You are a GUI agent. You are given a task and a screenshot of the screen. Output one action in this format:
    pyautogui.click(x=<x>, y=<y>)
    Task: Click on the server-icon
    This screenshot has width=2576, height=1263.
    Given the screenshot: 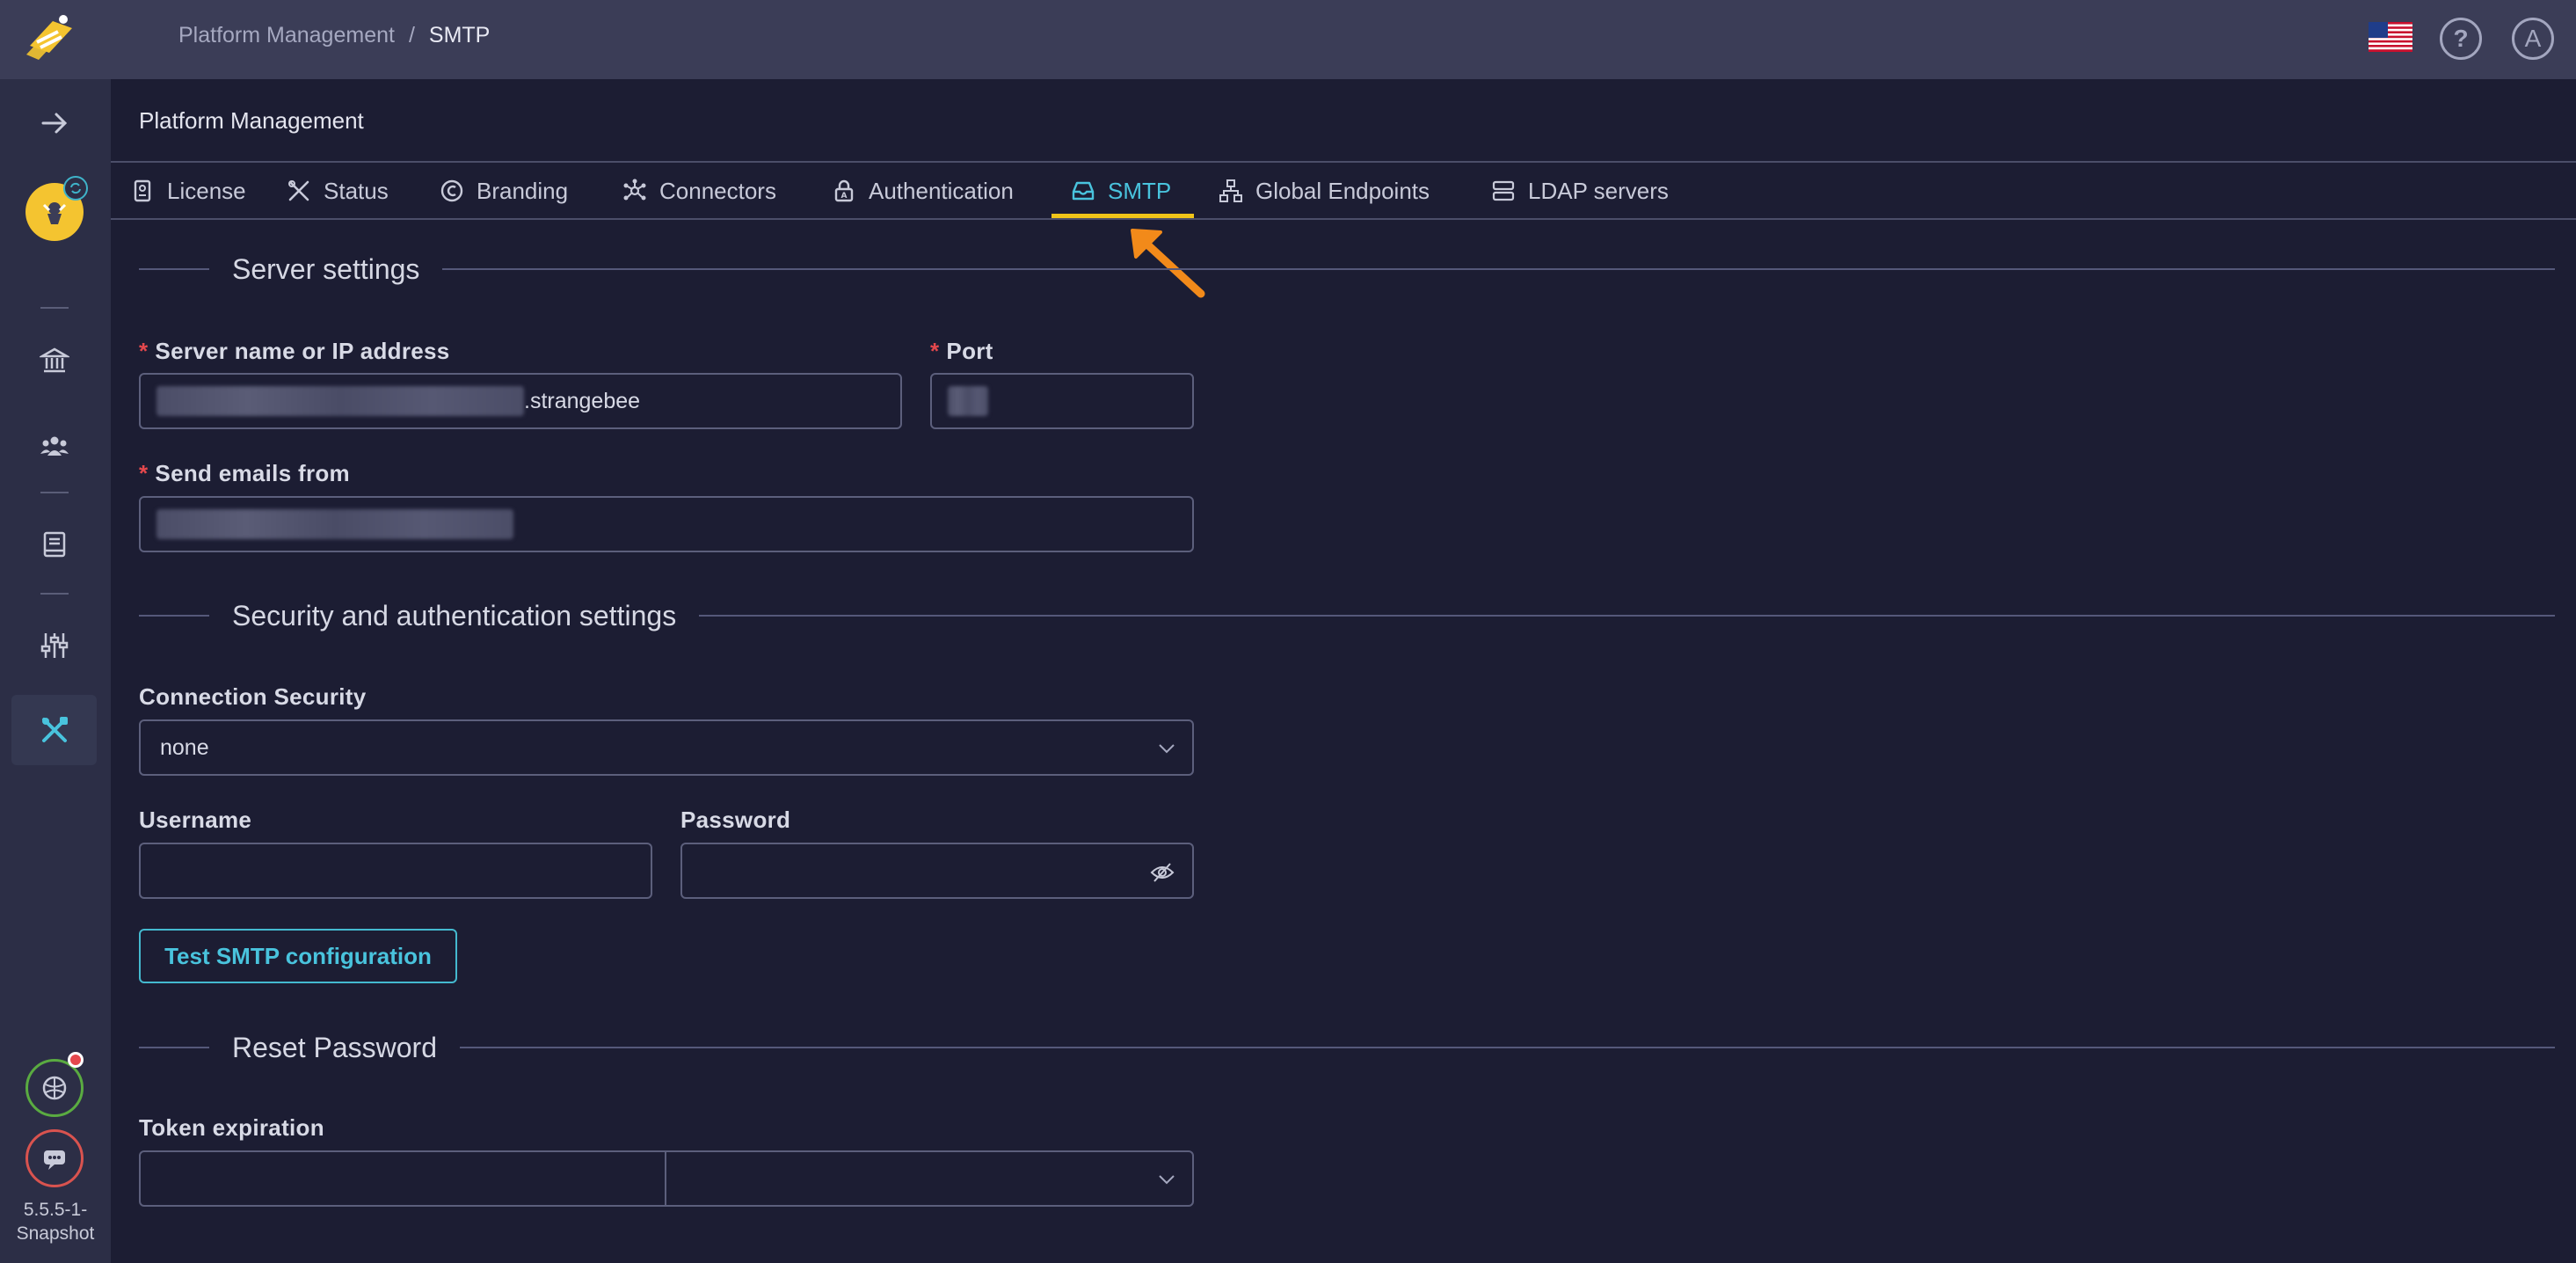 What is the action you would take?
    pyautogui.click(x=1503, y=191)
    